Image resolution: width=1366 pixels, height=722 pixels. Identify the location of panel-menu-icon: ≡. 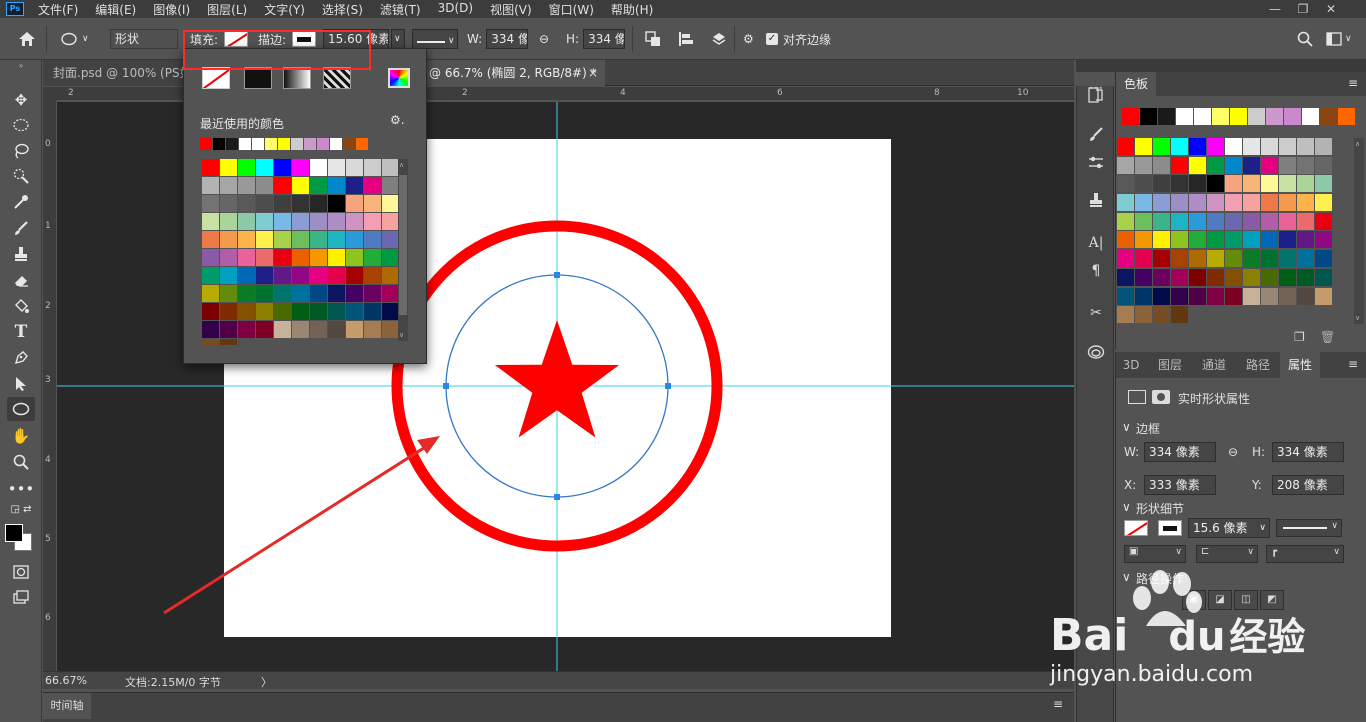
(1353, 364).